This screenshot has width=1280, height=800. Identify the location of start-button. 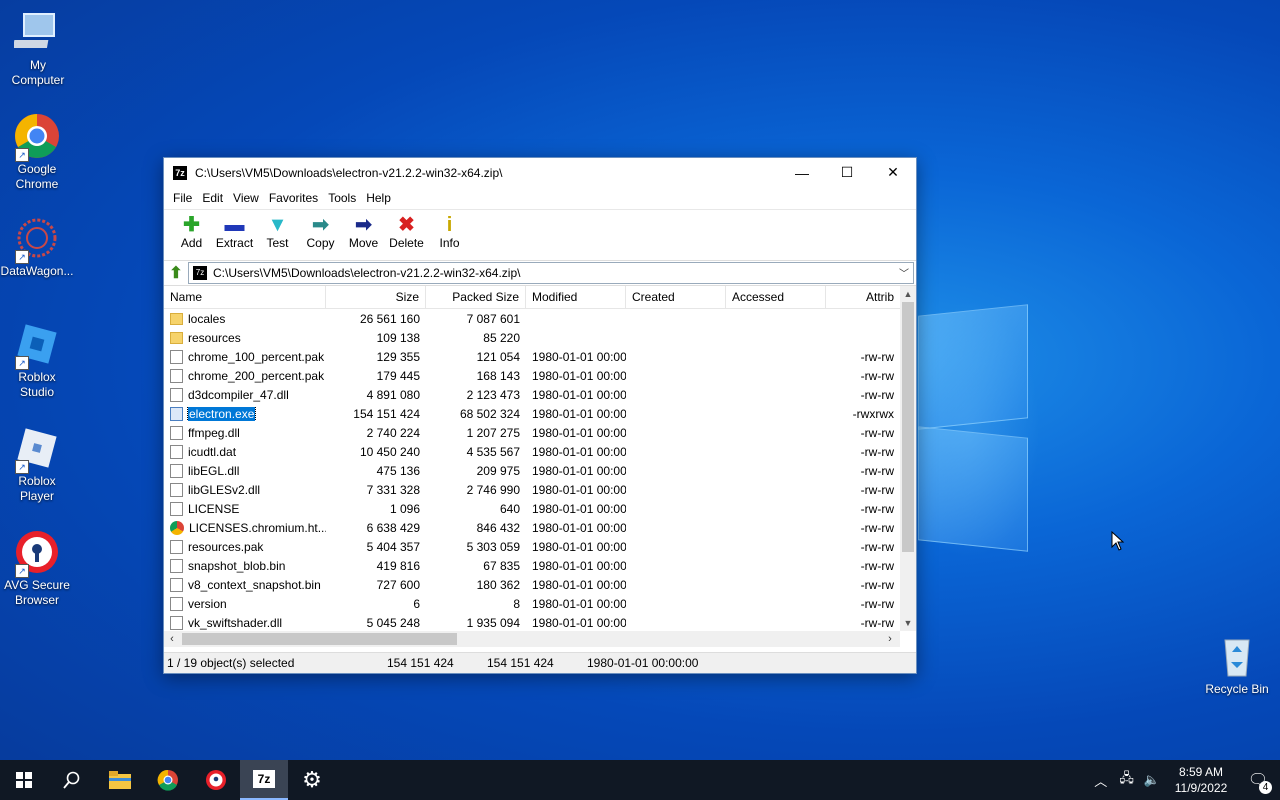
(24, 780).